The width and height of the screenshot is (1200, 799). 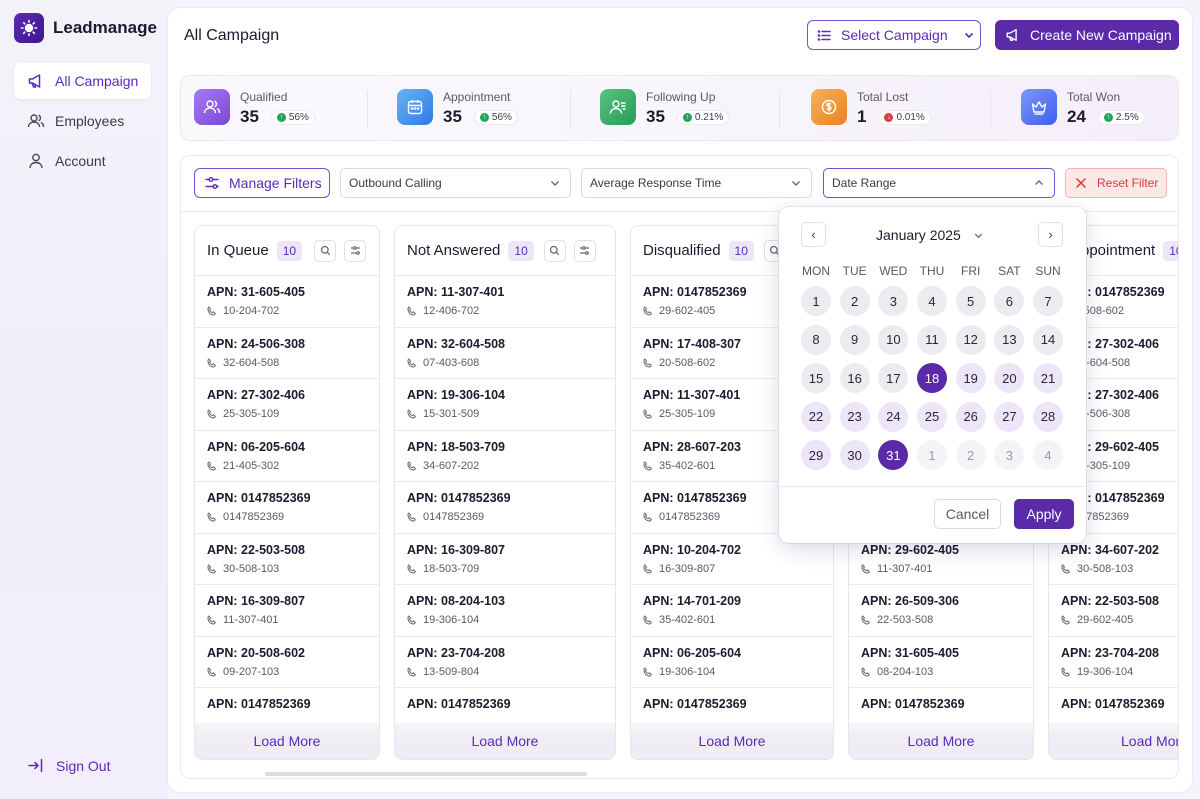 I want to click on calendar-day: 6, so click(x=1009, y=301).